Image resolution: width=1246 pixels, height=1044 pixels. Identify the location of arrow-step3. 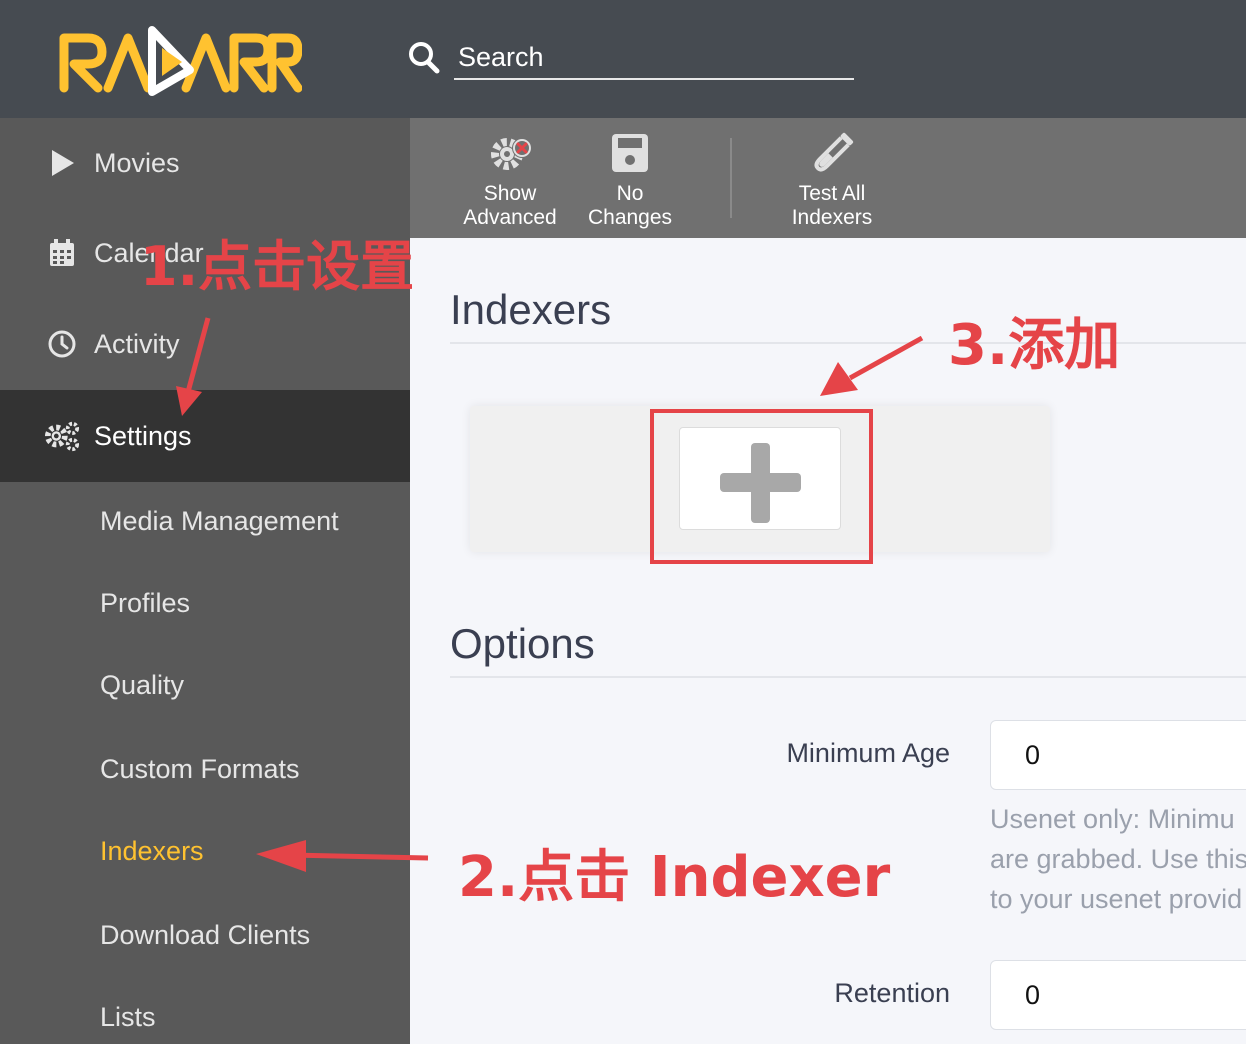
(872, 365).